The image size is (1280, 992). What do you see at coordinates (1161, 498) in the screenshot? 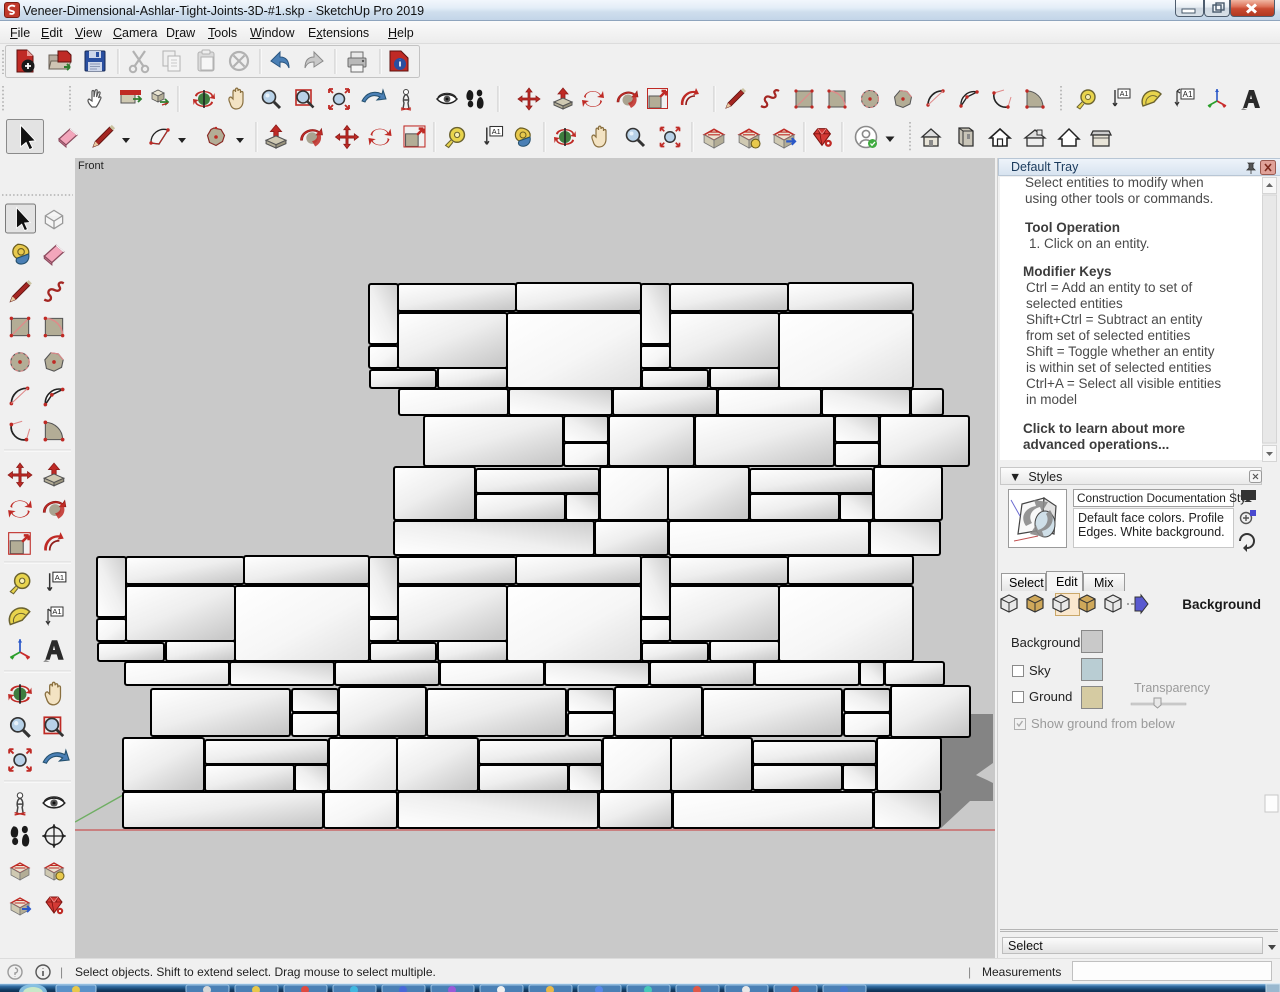
I see `svg-text: Construction Documentation Sty` at bounding box center [1161, 498].